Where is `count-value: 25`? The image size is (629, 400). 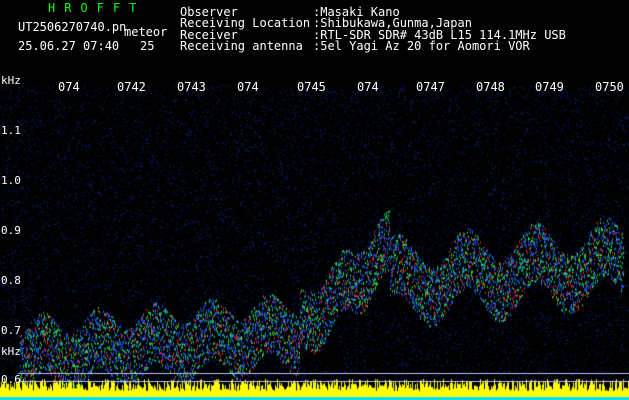 count-value: 25 is located at coordinates (147, 46).